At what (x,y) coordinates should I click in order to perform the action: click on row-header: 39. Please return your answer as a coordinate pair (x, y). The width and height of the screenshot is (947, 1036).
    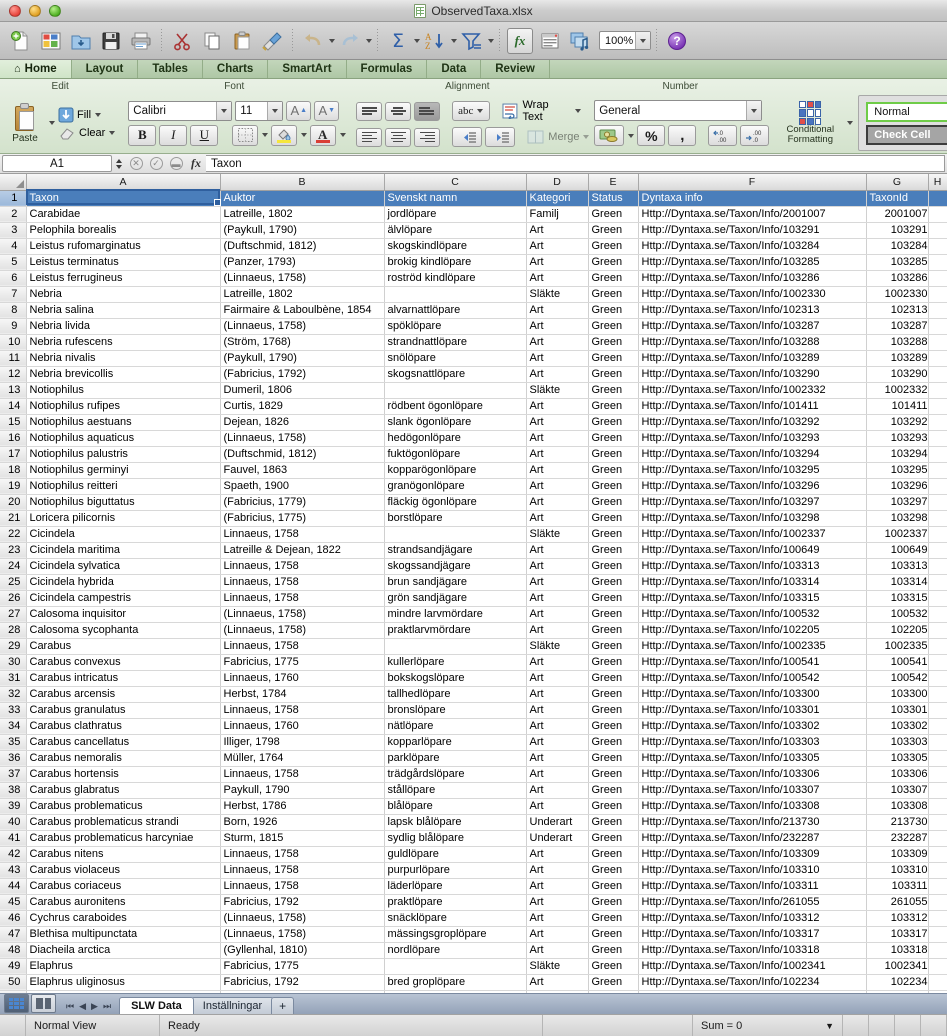
    Looking at the image, I should click on (13, 806).